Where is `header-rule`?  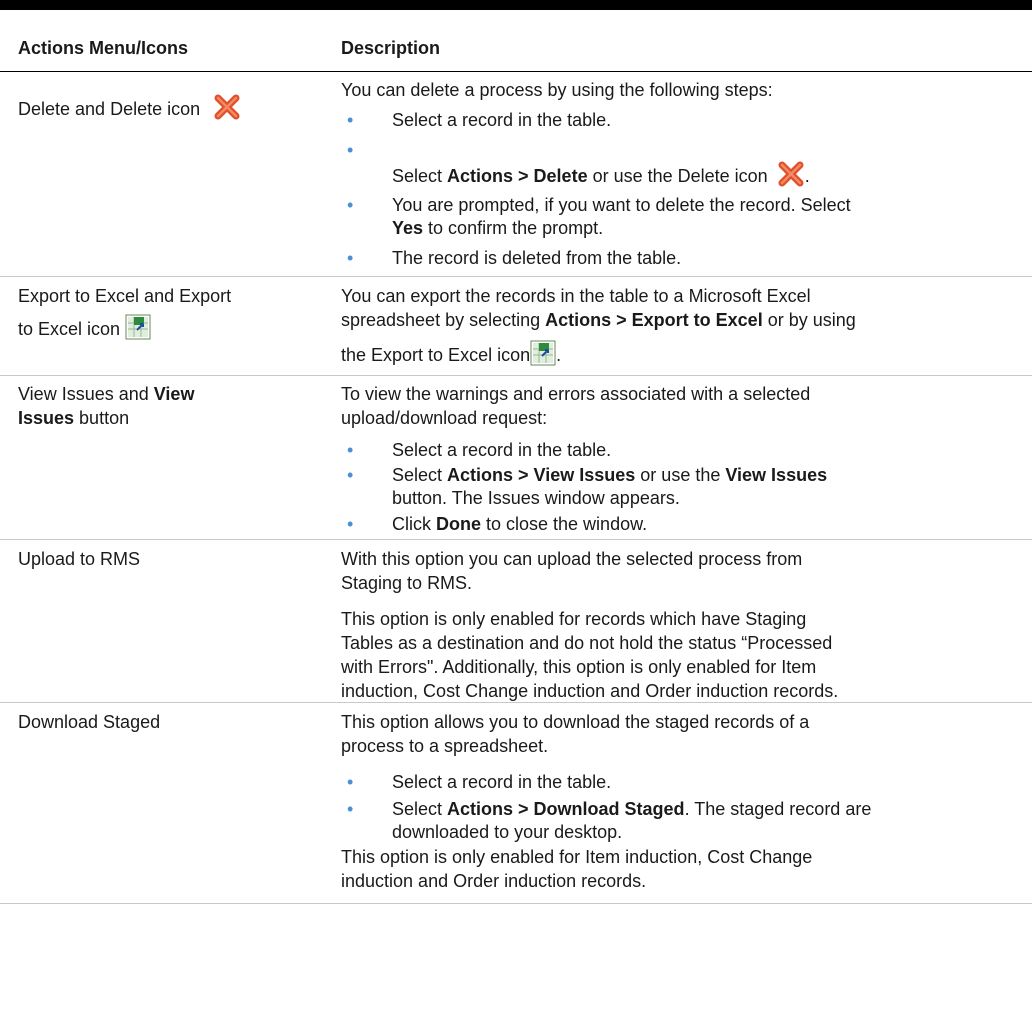 header-rule is located at coordinates (516, 71).